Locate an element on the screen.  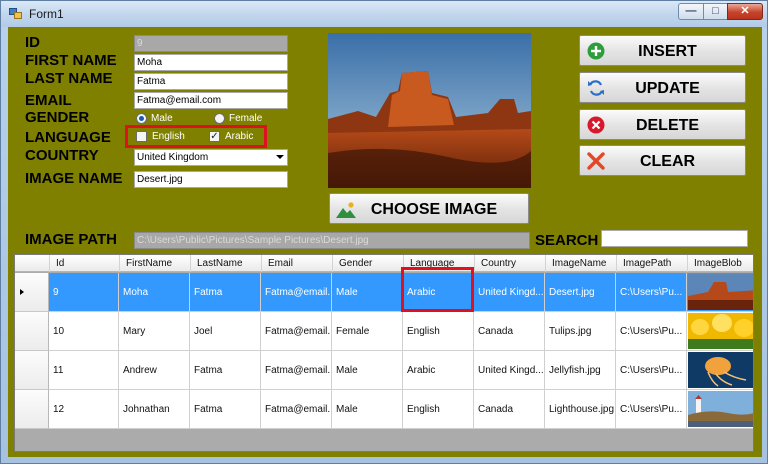
cell-gender: Female is located at coordinates (367, 331).